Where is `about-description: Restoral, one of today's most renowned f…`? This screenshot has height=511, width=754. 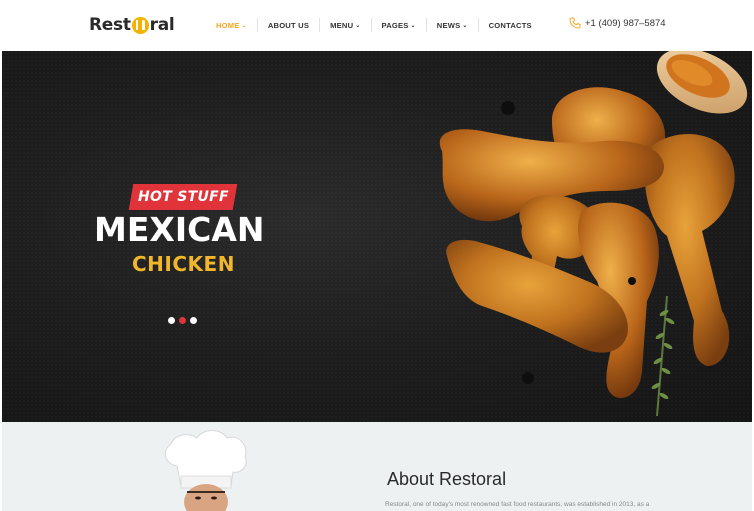 about-description: Restoral, one of today's most renowned f… is located at coordinates (517, 504).